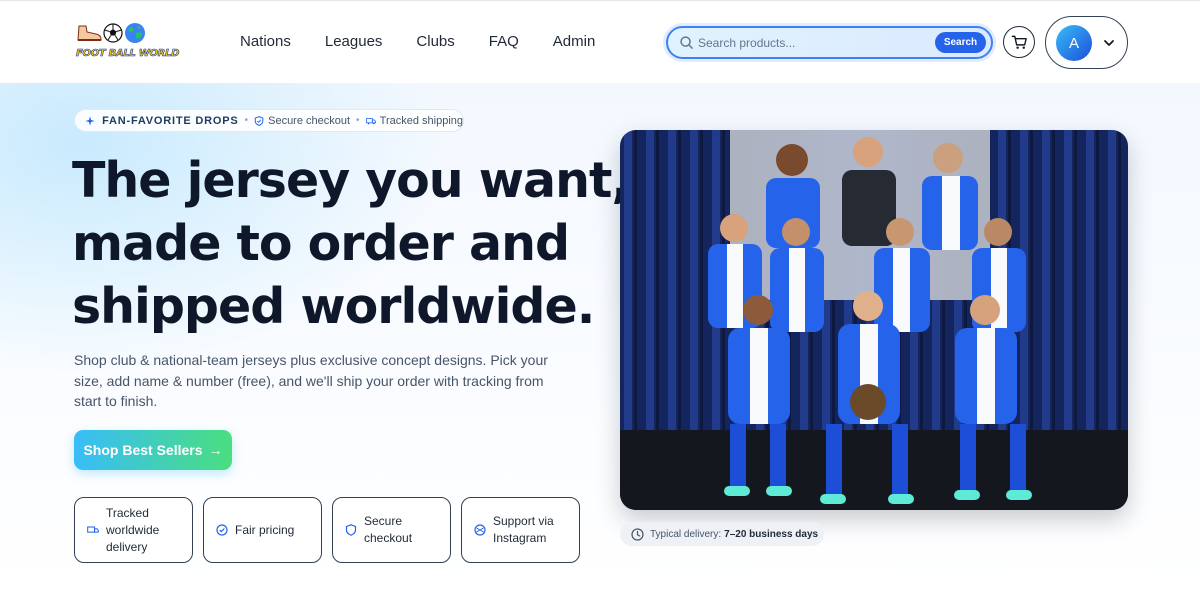  What do you see at coordinates (170, 120) in the screenshot?
I see `badge-fan-favorite: FAN-FAVORITE DROPS` at bounding box center [170, 120].